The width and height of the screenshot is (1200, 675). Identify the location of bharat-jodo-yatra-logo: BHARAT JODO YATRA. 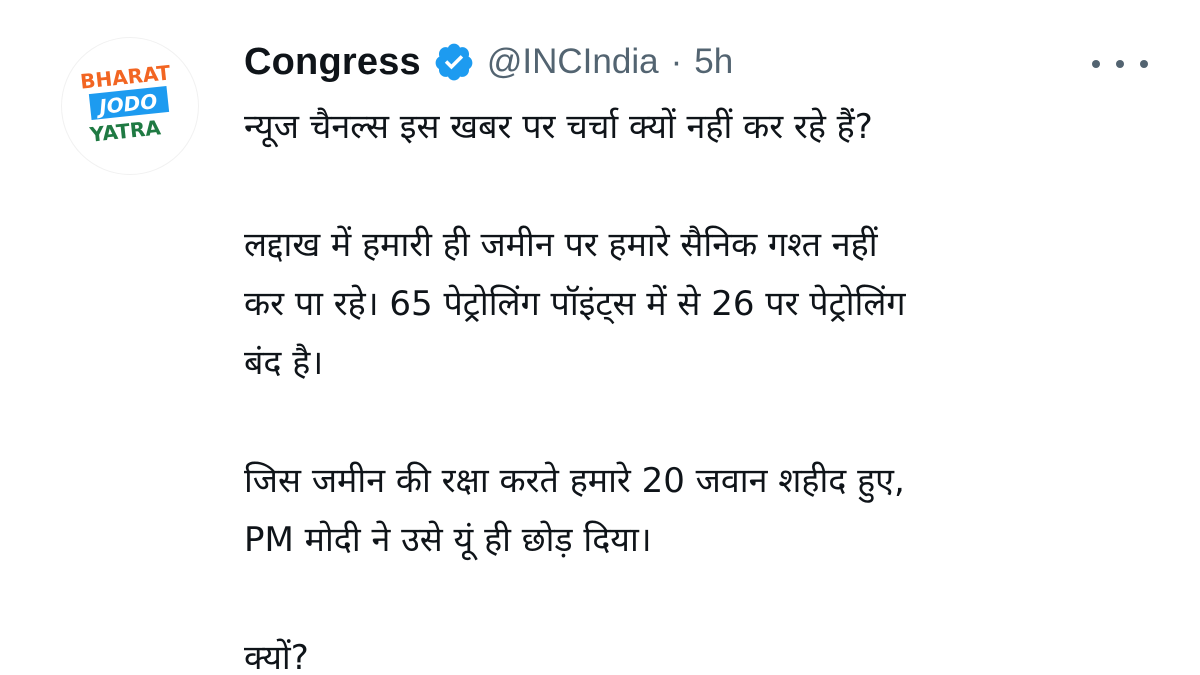
(125, 103).